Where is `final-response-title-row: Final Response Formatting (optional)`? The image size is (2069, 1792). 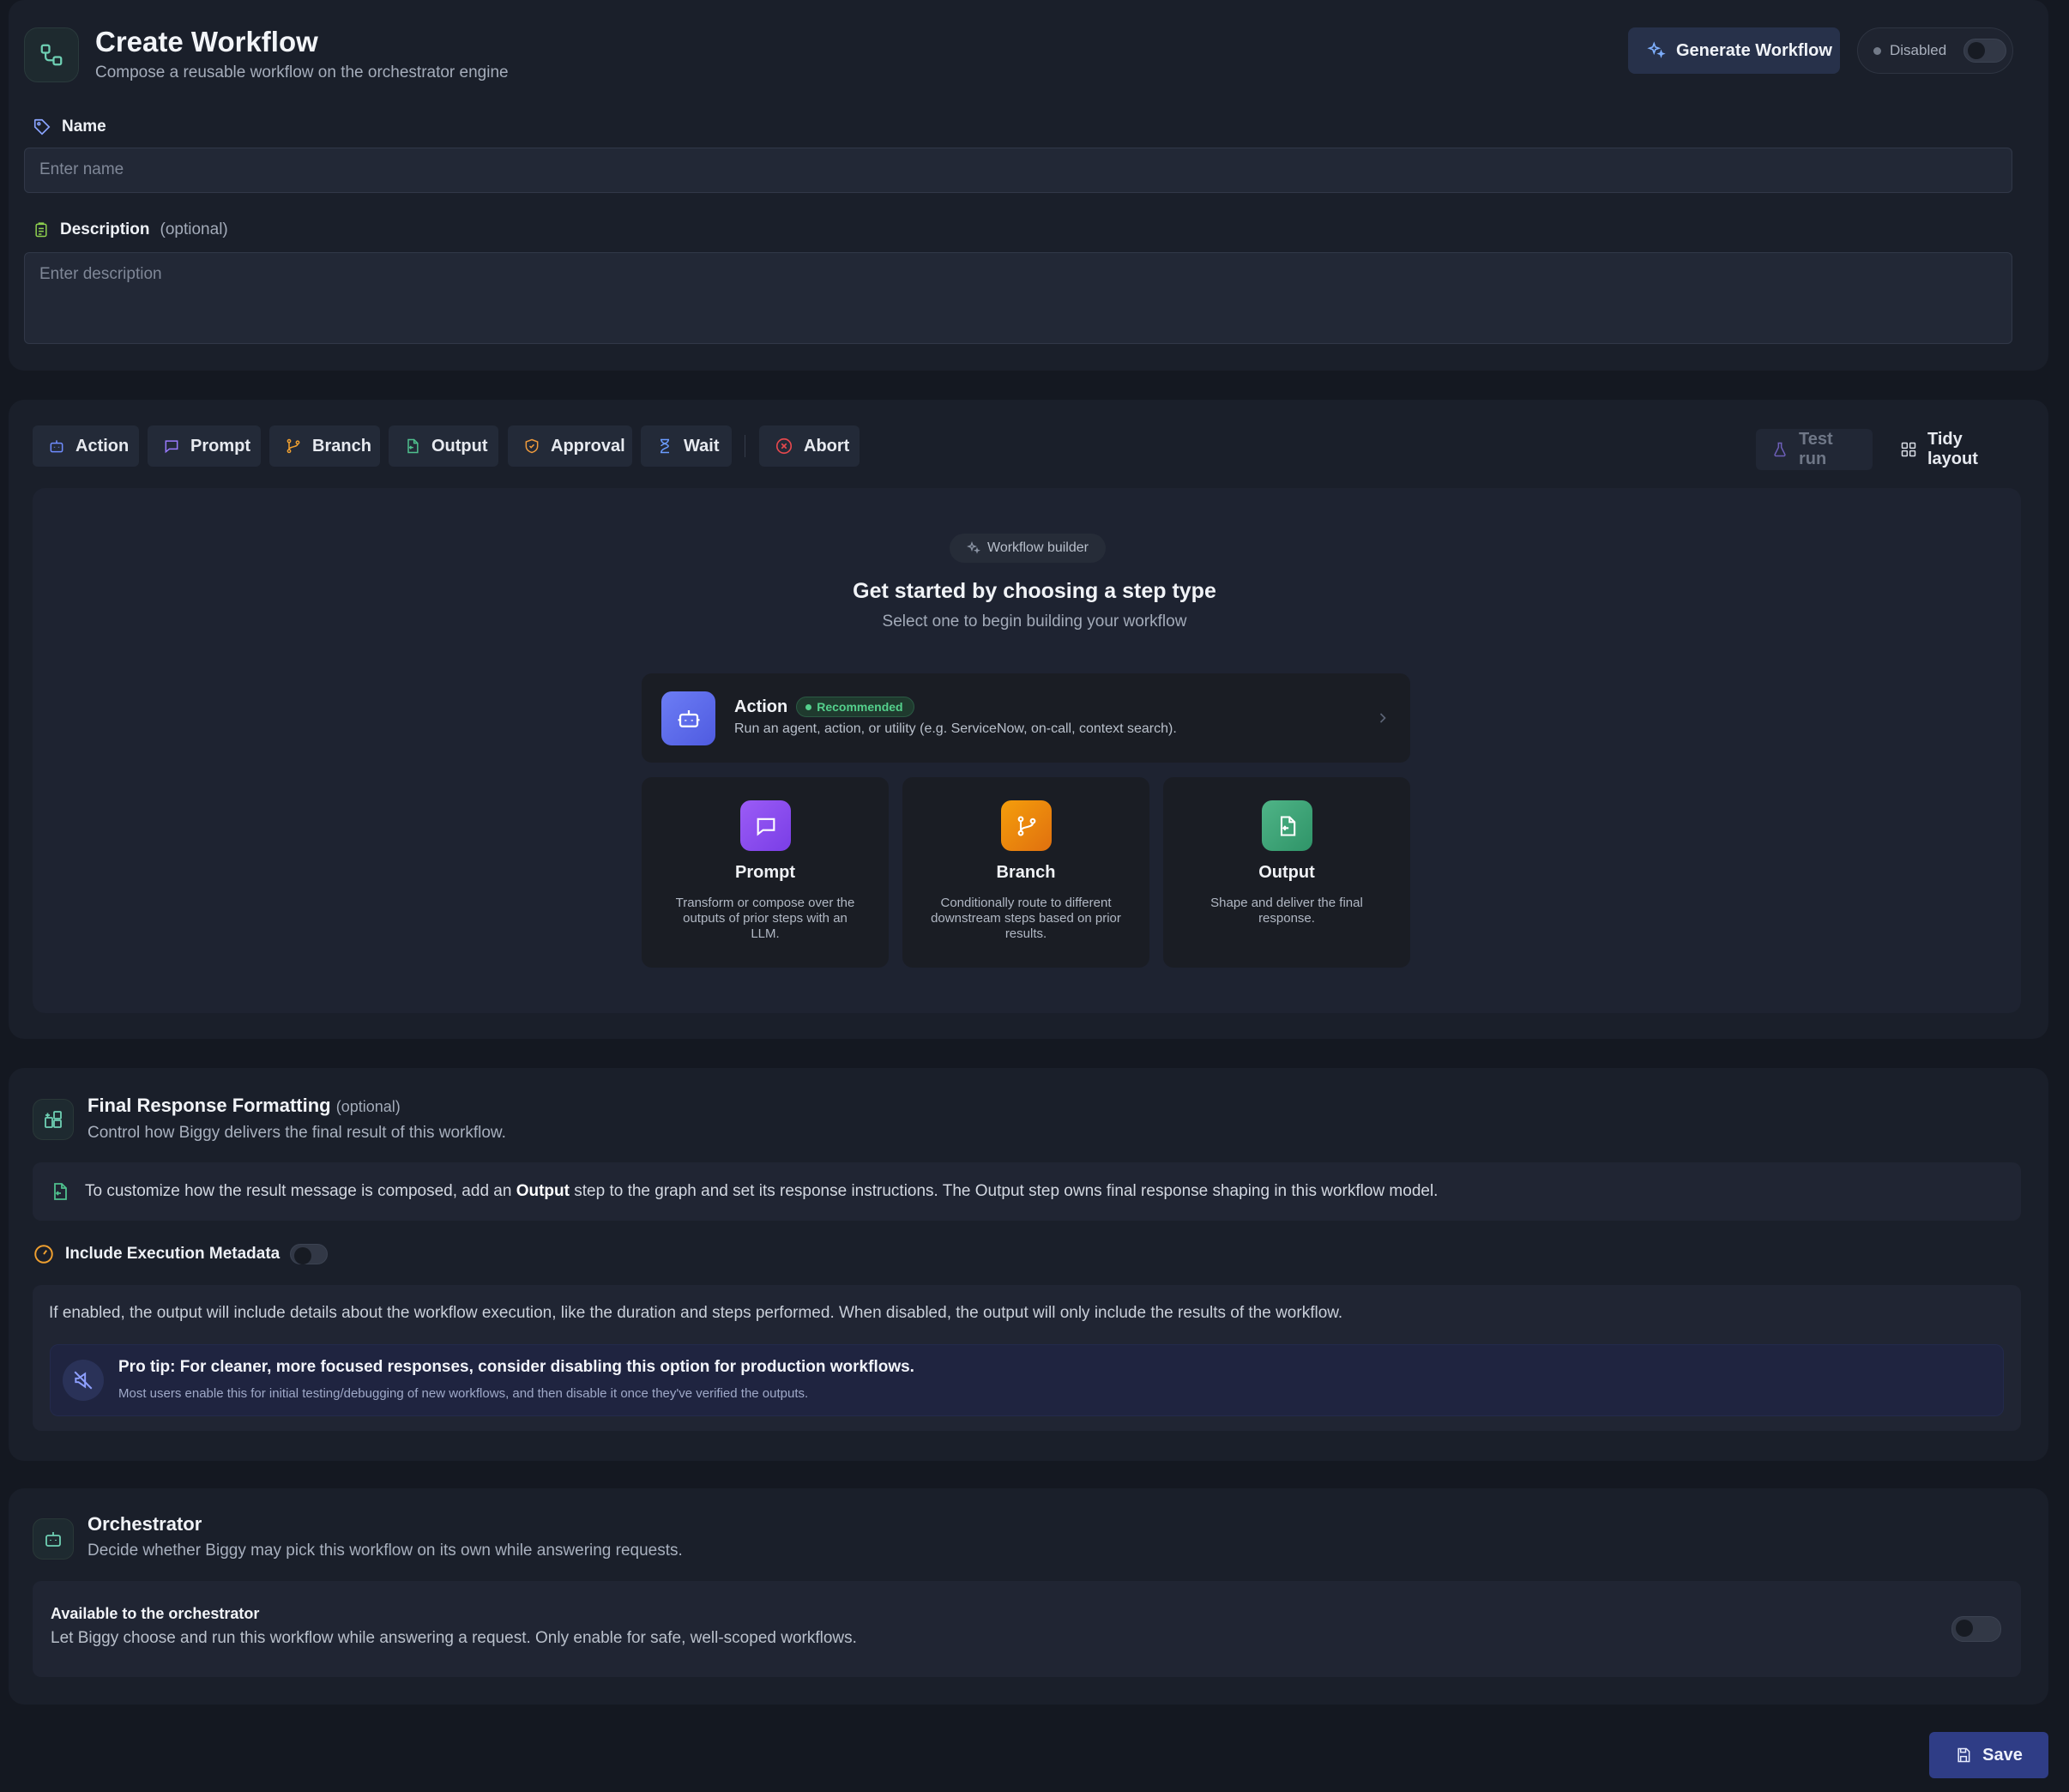 final-response-title-row: Final Response Formatting (optional) is located at coordinates (244, 1106).